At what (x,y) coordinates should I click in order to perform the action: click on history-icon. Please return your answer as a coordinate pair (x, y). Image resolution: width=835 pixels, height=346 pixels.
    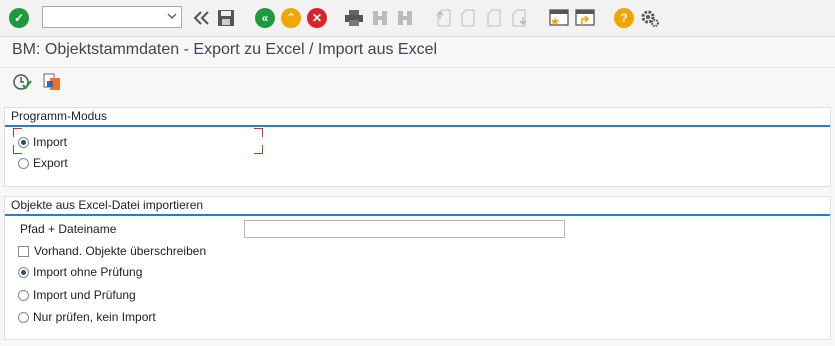
    Looking at the image, I should click on (202, 18).